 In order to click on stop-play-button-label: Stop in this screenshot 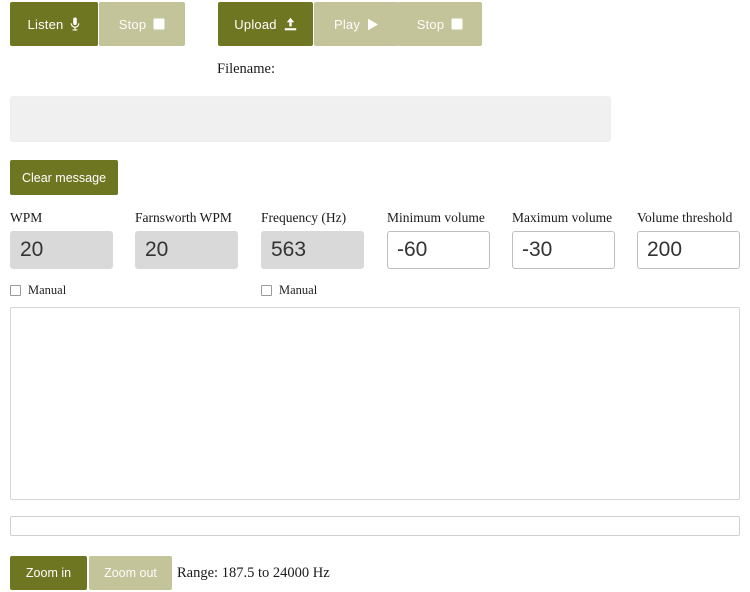, I will do `click(430, 24)`.